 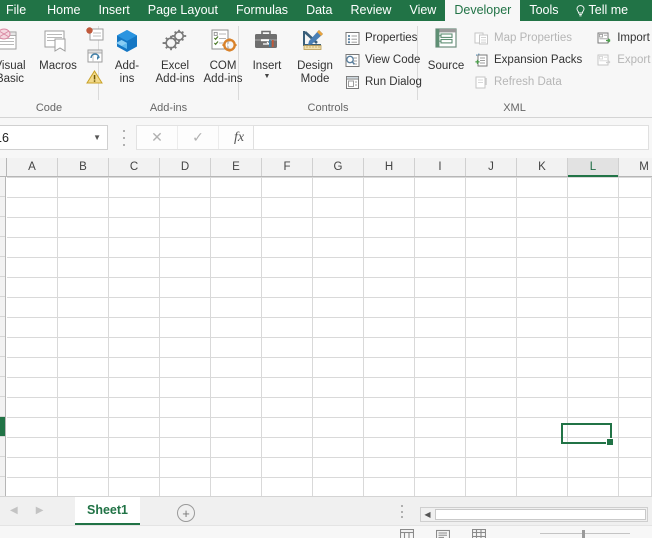 What do you see at coordinates (183, 10) in the screenshot?
I see `tab-page-layout: Page Layout` at bounding box center [183, 10].